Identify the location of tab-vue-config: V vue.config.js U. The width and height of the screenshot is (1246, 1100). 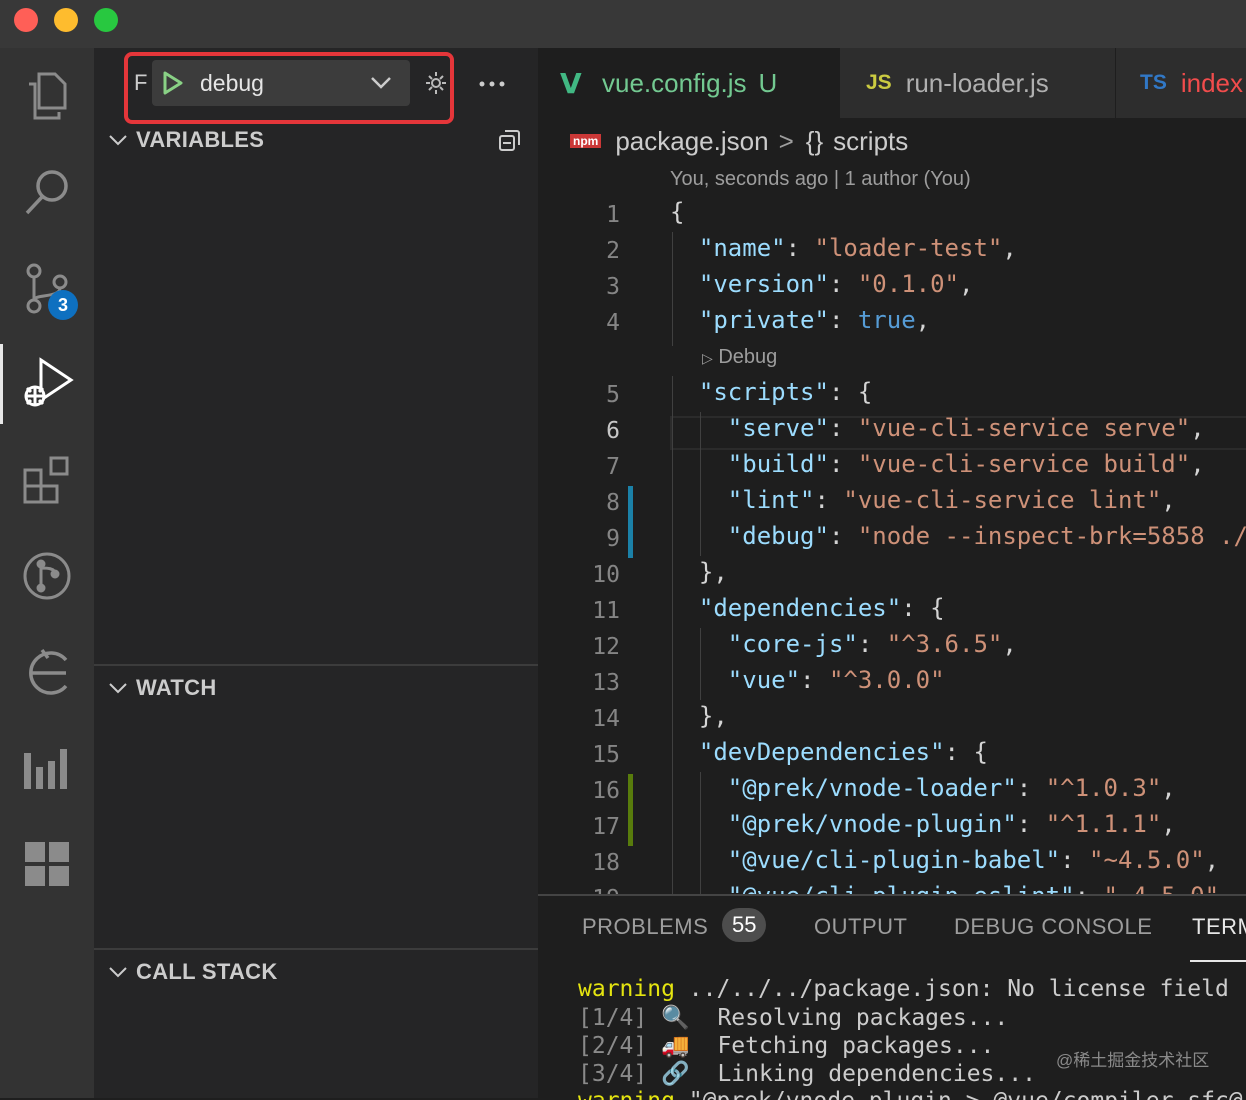
(689, 83).